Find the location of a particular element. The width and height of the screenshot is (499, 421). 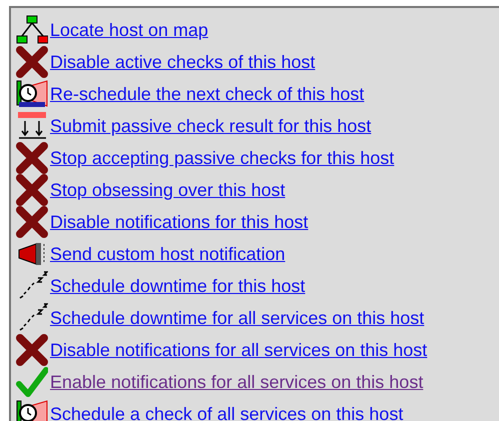

network-map-icon is located at coordinates (32, 30).